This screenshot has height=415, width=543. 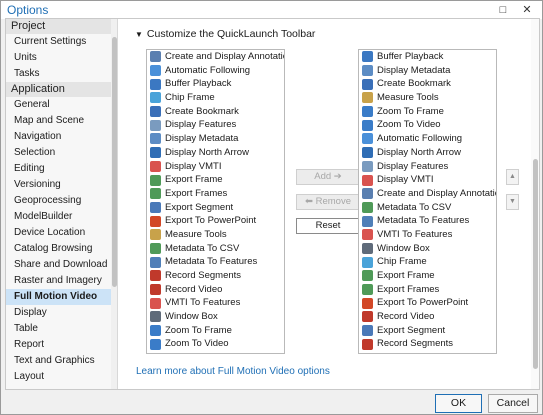 I want to click on metadata-icon, so click(x=367, y=71).